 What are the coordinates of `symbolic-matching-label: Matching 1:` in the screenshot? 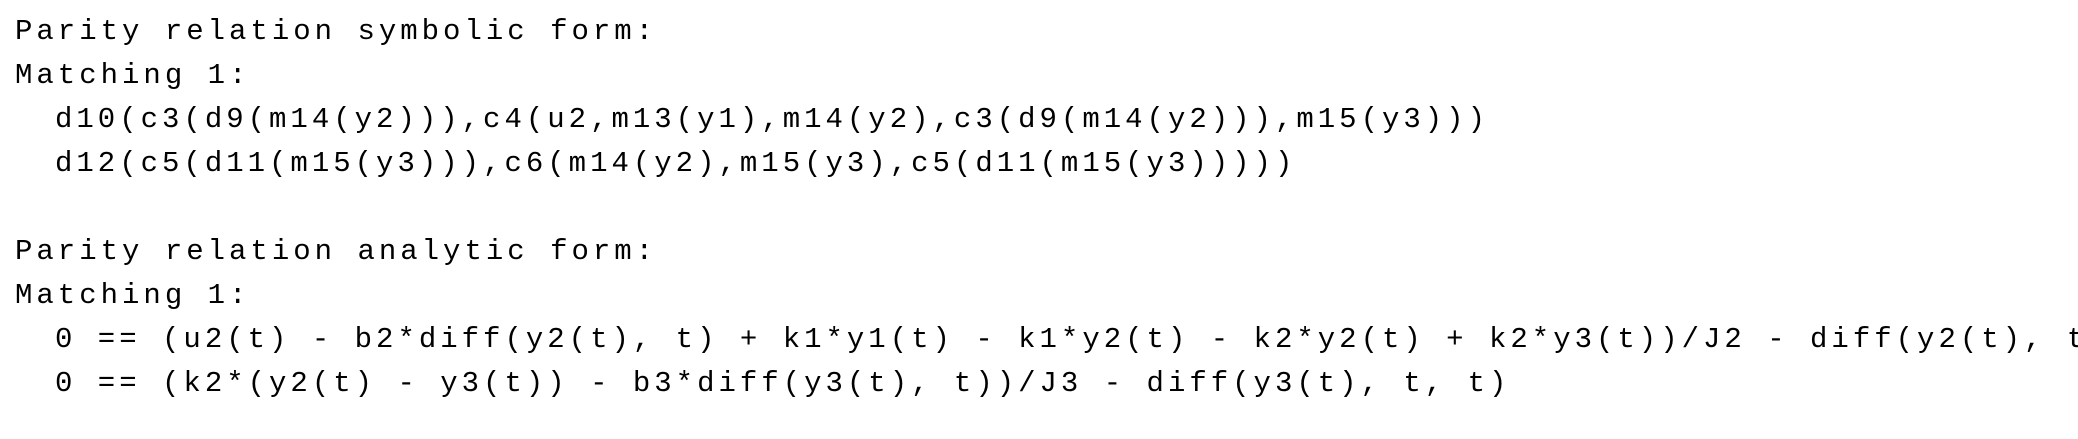 It's located at (133, 75).